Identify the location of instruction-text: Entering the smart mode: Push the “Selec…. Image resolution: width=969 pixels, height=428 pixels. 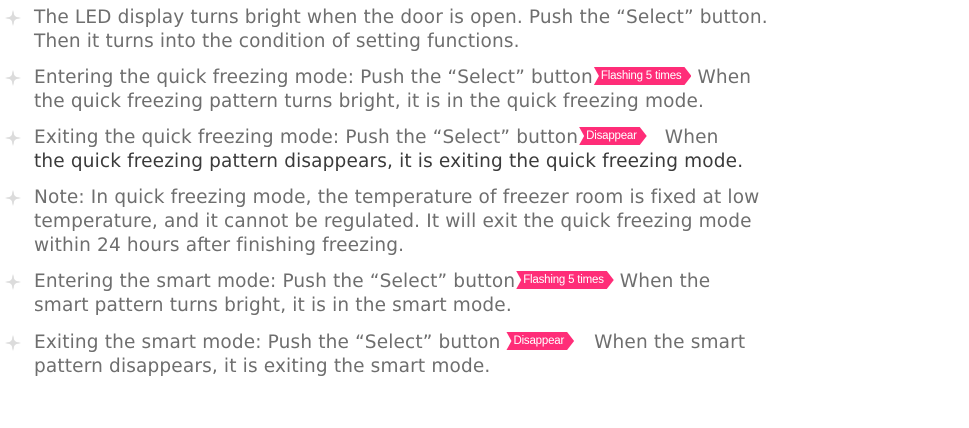
(501, 294).